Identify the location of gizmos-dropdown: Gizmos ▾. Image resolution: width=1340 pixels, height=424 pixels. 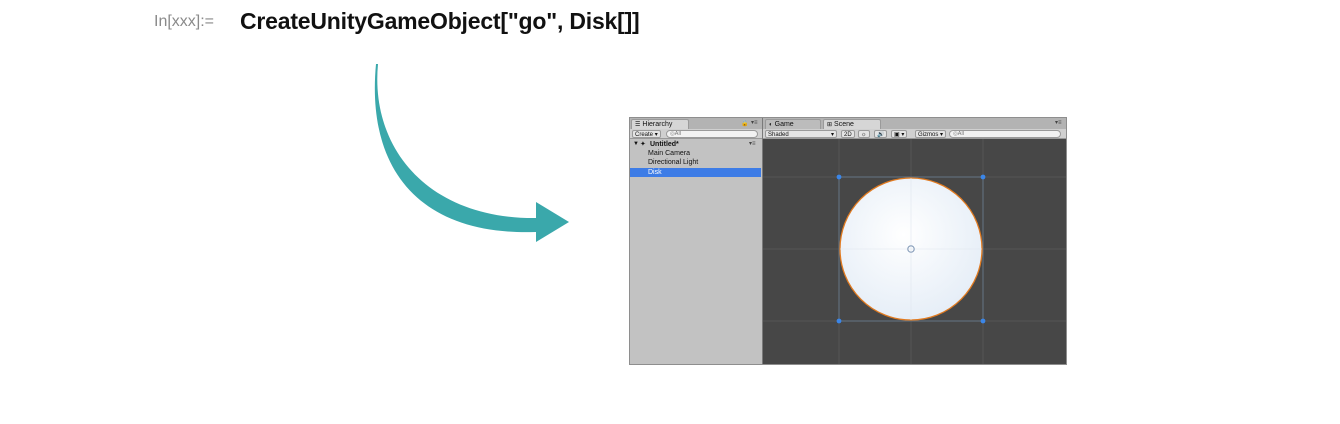
(931, 134).